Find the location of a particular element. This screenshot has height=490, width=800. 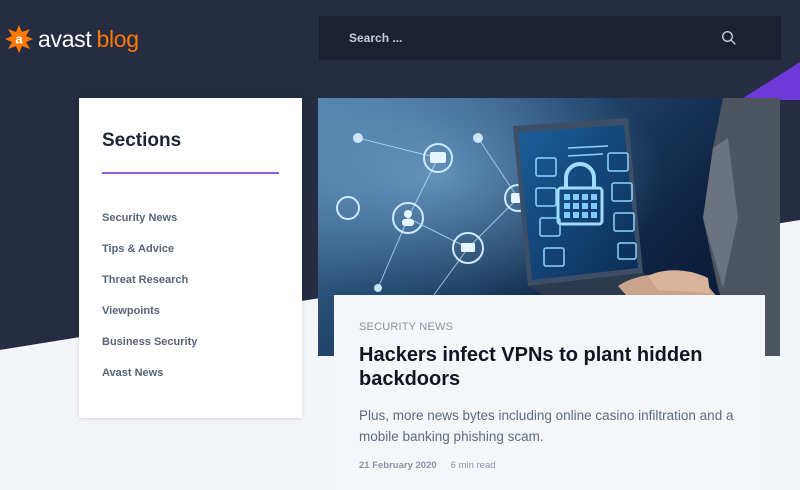

section-link-threat-research: Threat Research is located at coordinates (145, 280).